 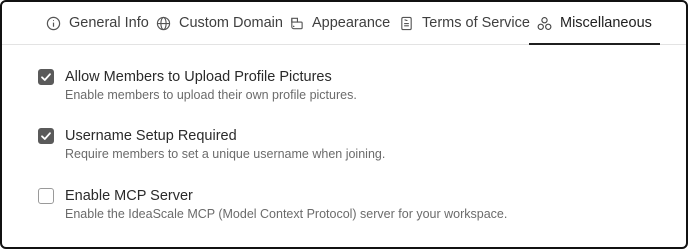 I want to click on setting-title: Allow Members to Upload Profile Pictures, so click(x=198, y=77).